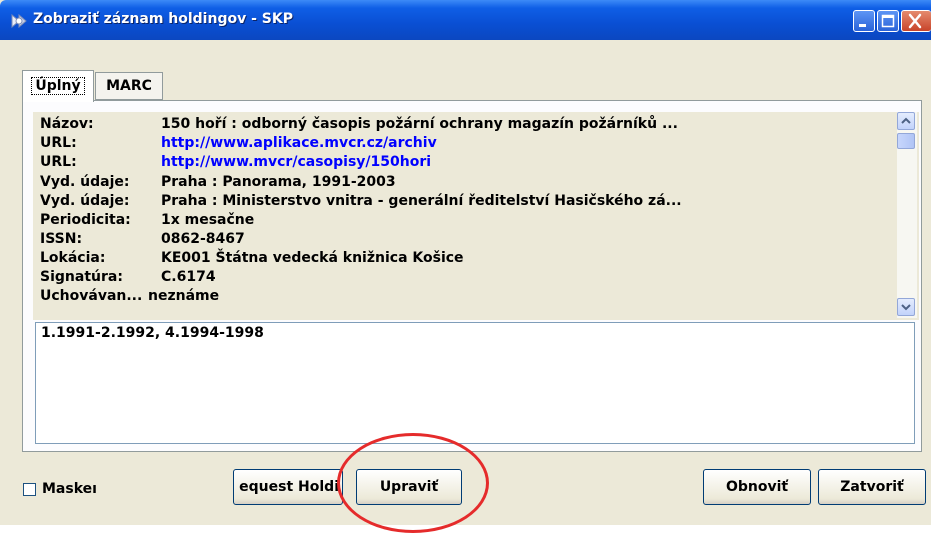  Describe the element at coordinates (907, 215) in the screenshot. I see `record-scrollbar` at that location.